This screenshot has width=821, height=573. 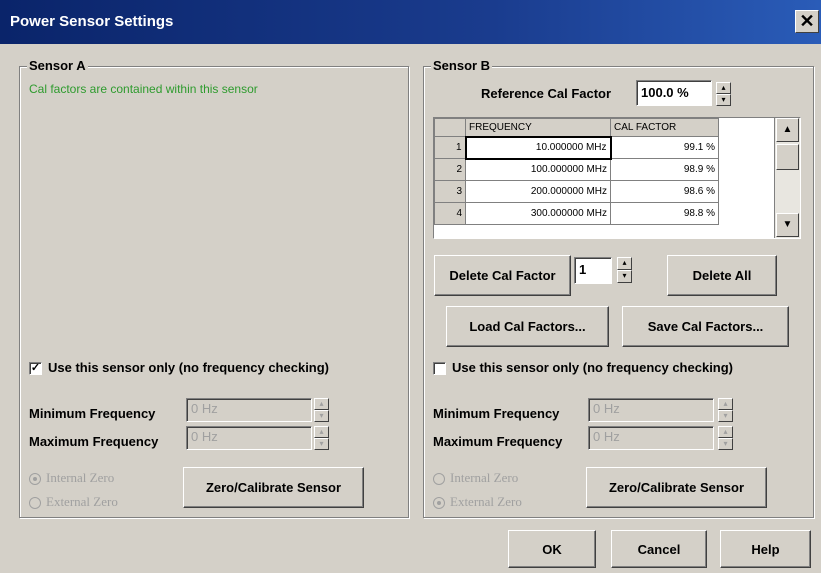 I want to click on frequency-column-header: FREQUENCY, so click(x=538, y=127).